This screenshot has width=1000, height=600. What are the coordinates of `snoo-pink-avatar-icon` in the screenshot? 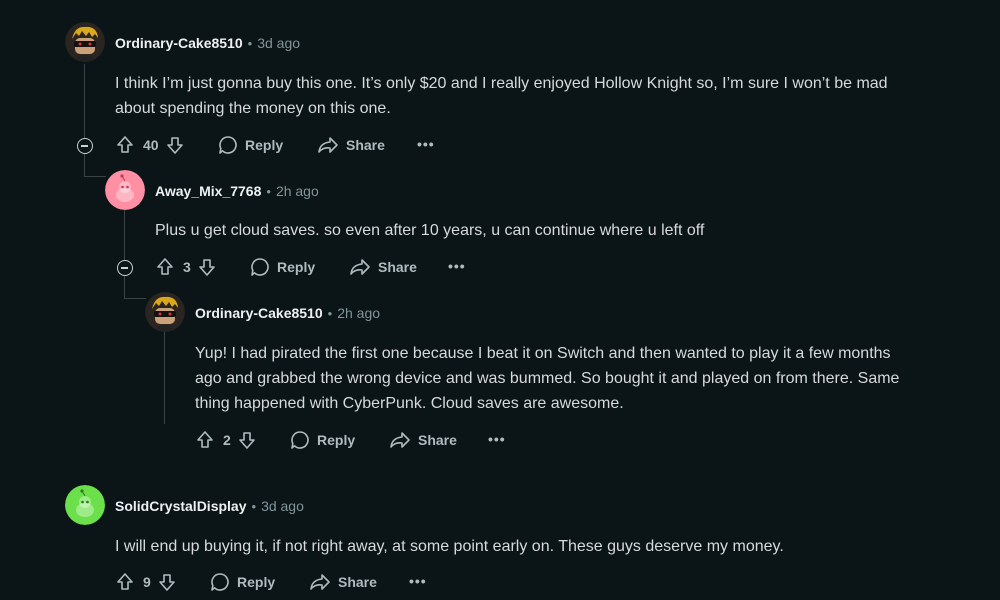 It's located at (125, 190).